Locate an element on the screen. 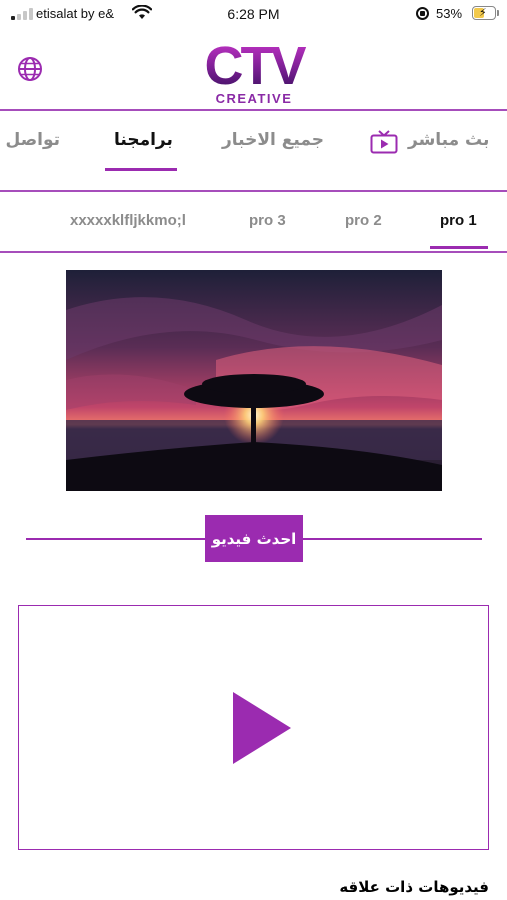  tab-active-indicator is located at coordinates (141, 169).